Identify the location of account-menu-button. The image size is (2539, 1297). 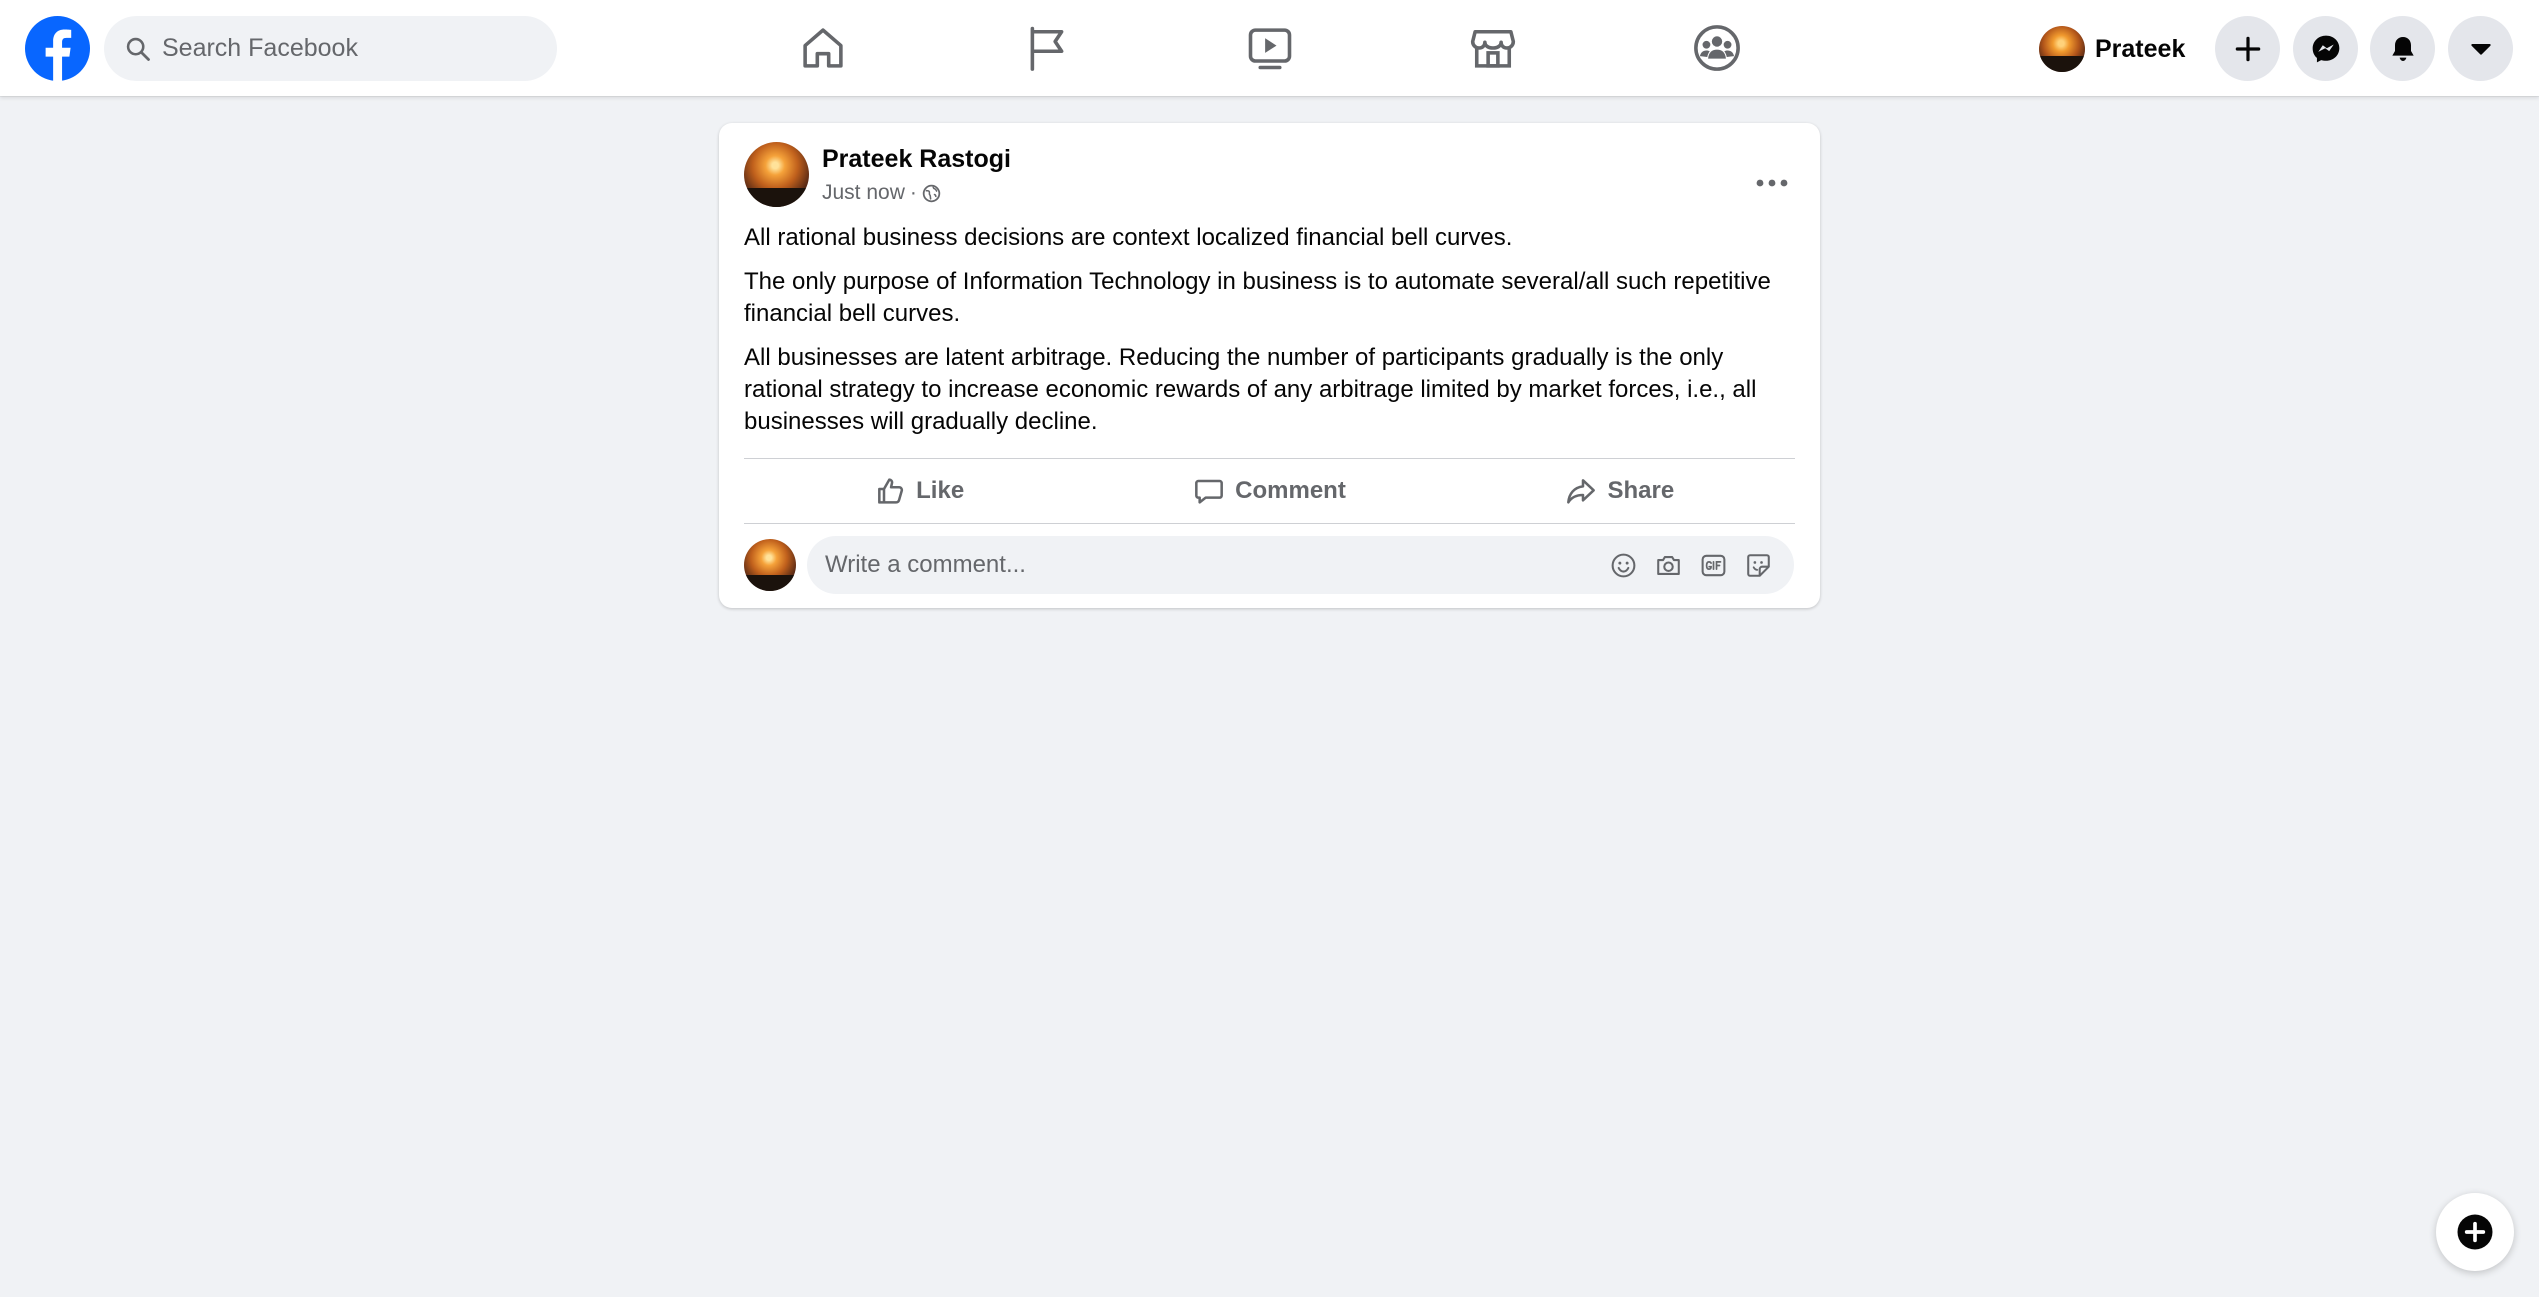
(2480, 48).